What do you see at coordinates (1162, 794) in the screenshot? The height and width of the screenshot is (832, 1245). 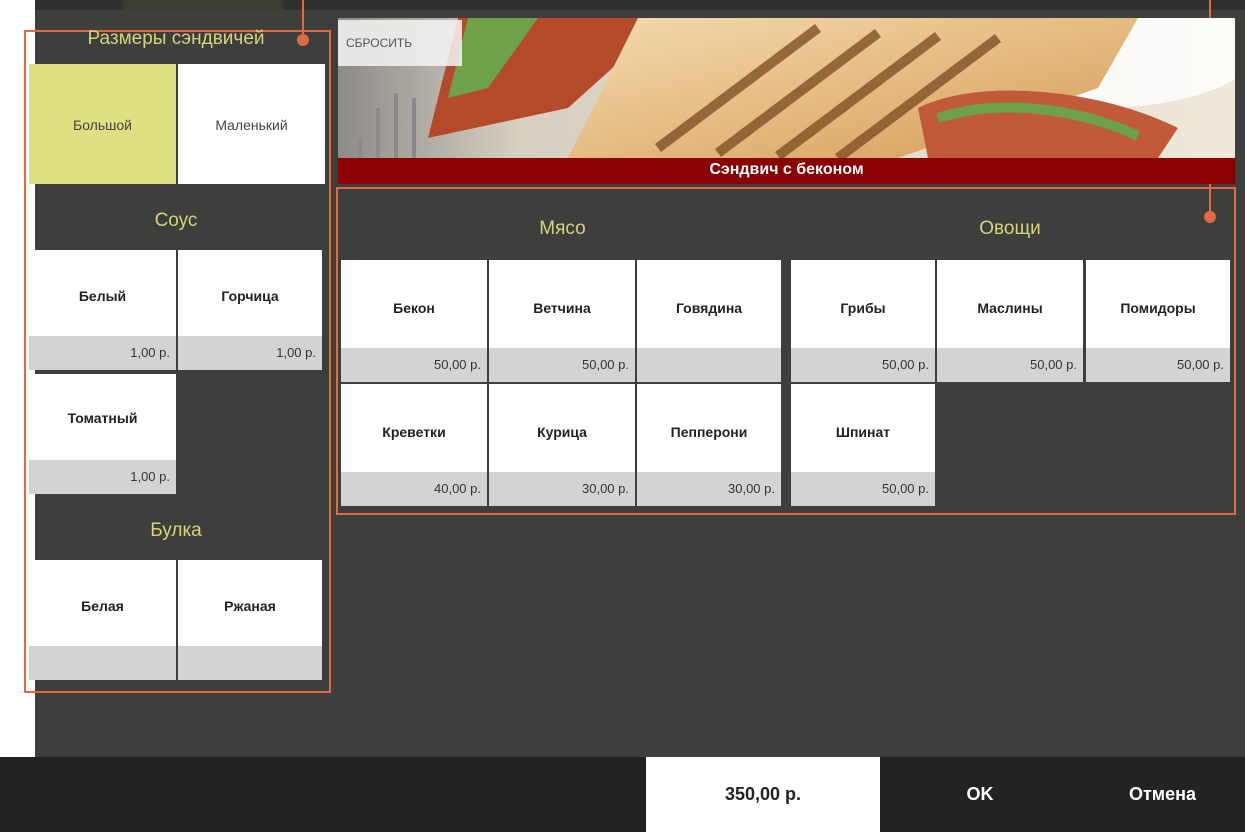 I see `cancel-button: Отмена` at bounding box center [1162, 794].